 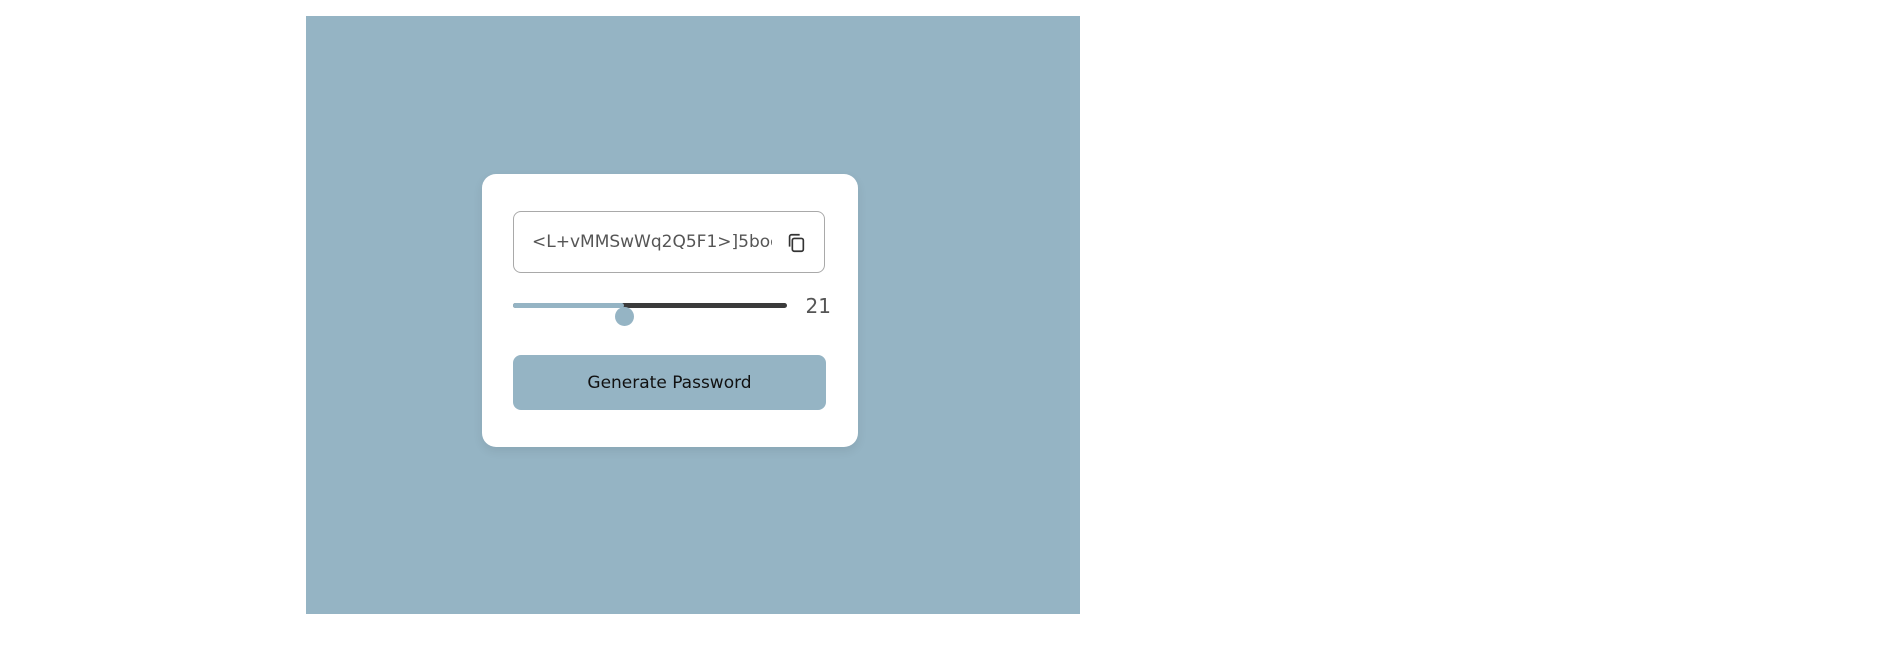 What do you see at coordinates (652, 242) in the screenshot?
I see `password-output` at bounding box center [652, 242].